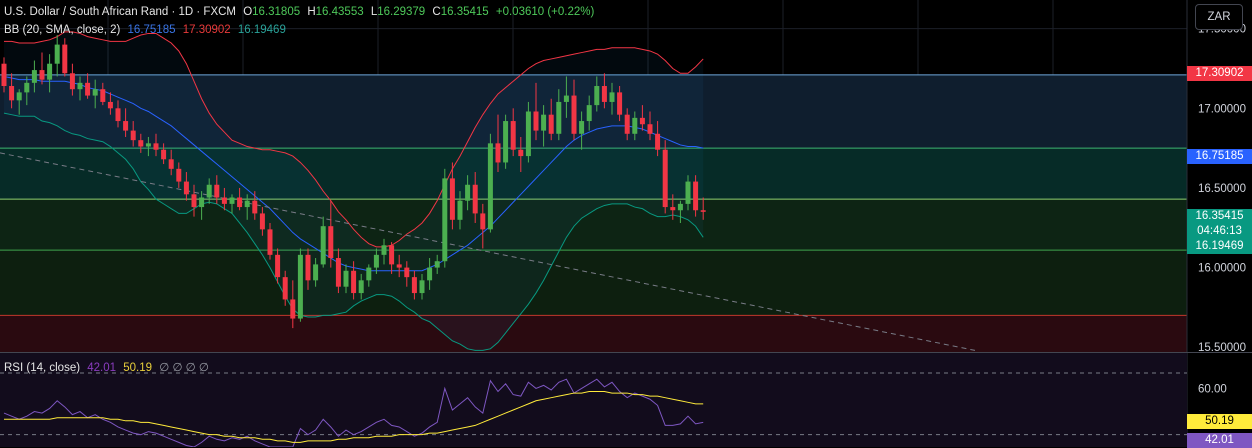  What do you see at coordinates (1219, 73) in the screenshot?
I see `bb-upper-price-tag: 17.30902` at bounding box center [1219, 73].